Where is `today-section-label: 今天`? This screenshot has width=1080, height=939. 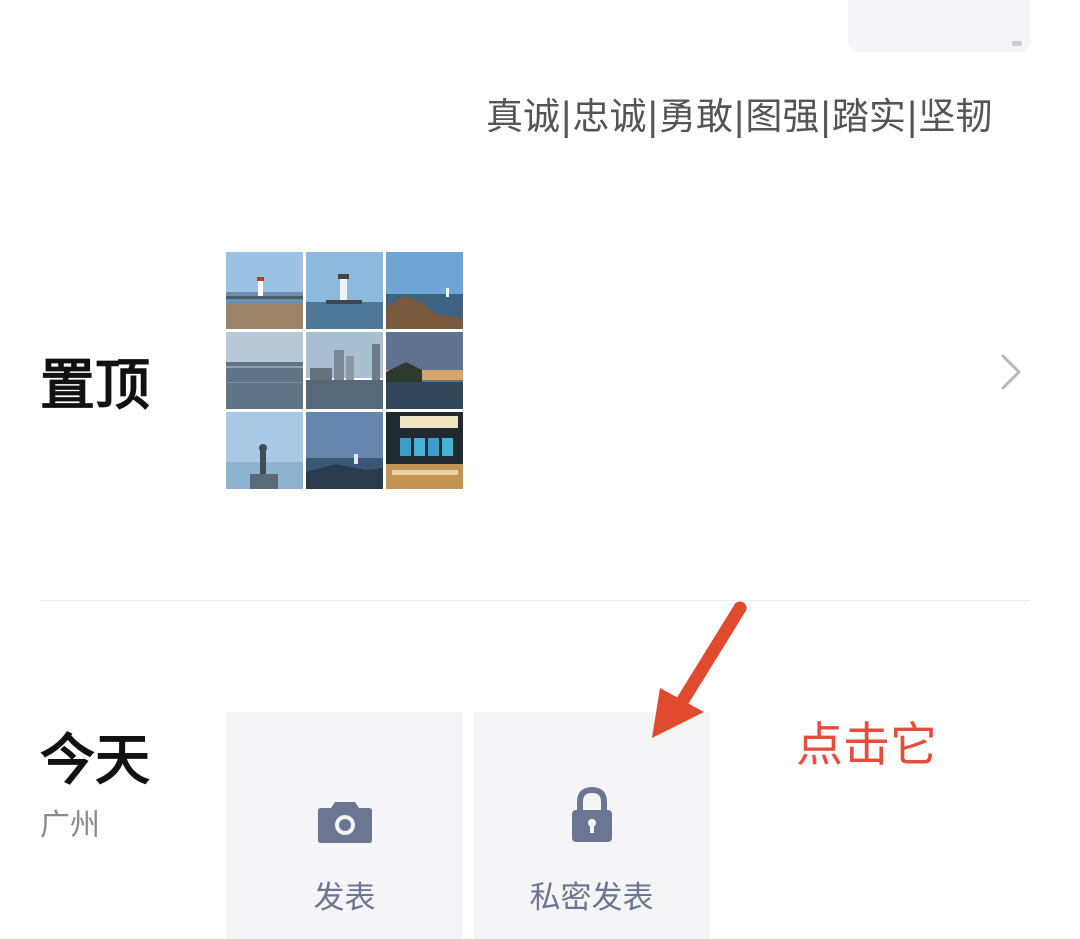
today-section-label: 今天 is located at coordinates (95, 760).